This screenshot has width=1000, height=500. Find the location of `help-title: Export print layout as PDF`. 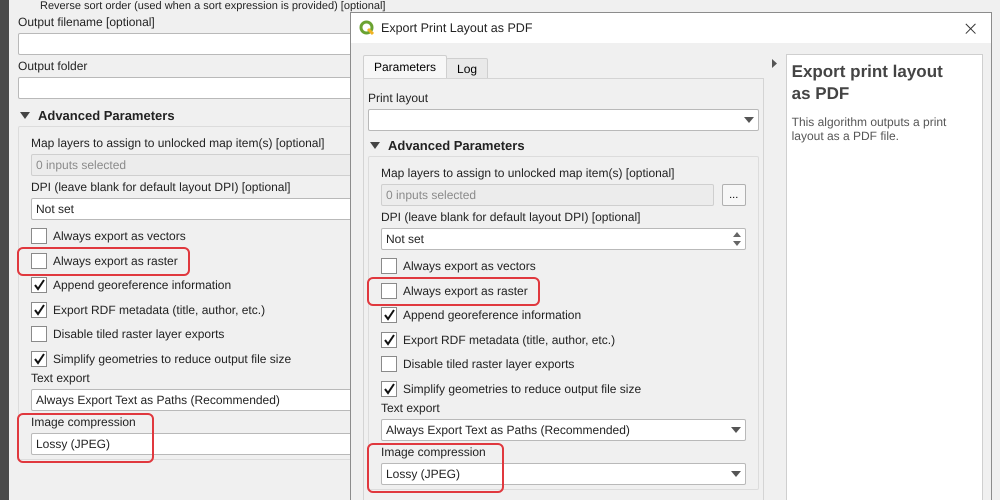

help-title: Export print layout as PDF is located at coordinates (868, 83).